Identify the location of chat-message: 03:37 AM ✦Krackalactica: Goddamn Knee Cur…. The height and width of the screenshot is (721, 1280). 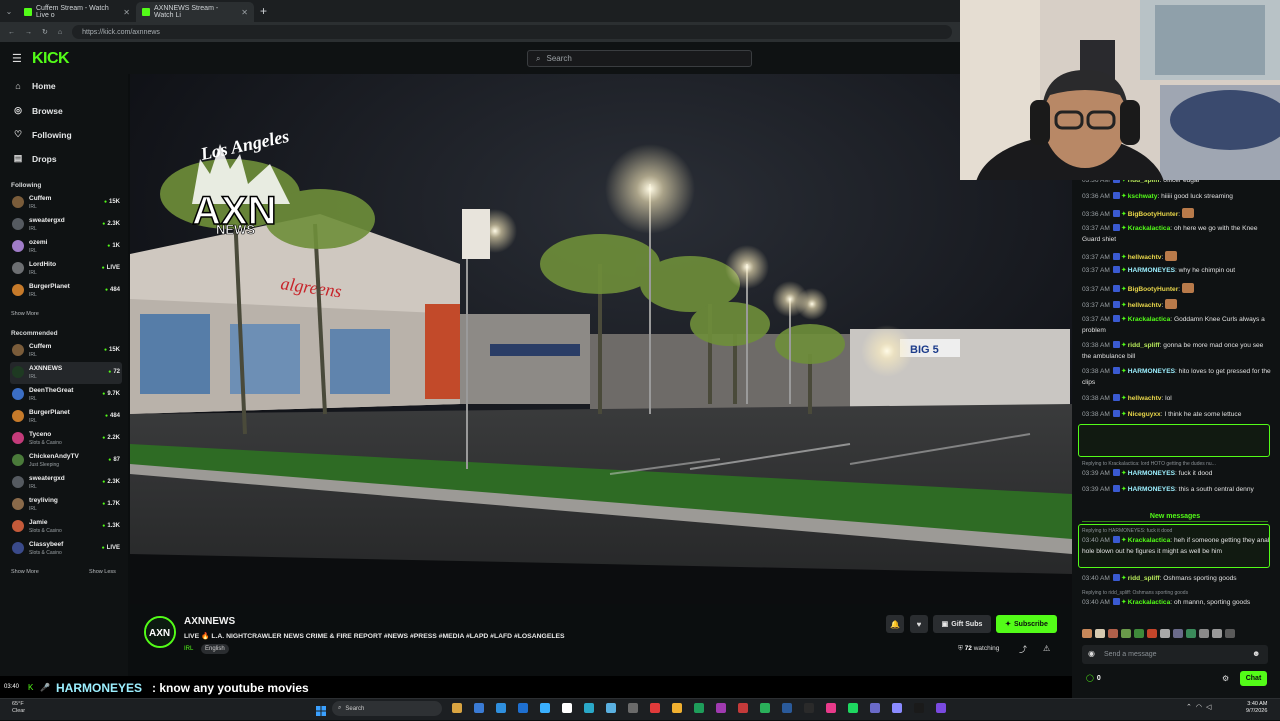
(1177, 325).